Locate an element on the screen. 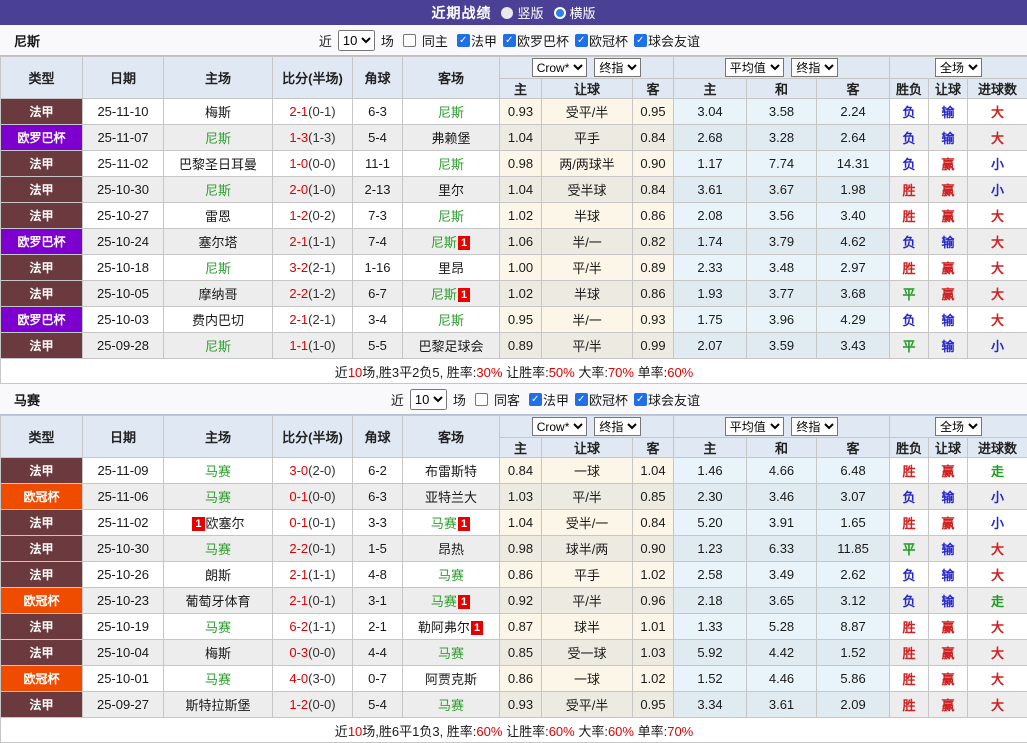 This screenshot has width=1027, height=743. corners-cell: 11-1 is located at coordinates (378, 164).